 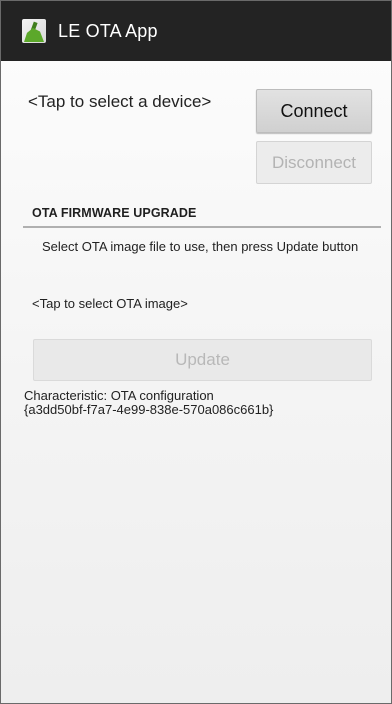 I want to click on section-divider, so click(x=202, y=227).